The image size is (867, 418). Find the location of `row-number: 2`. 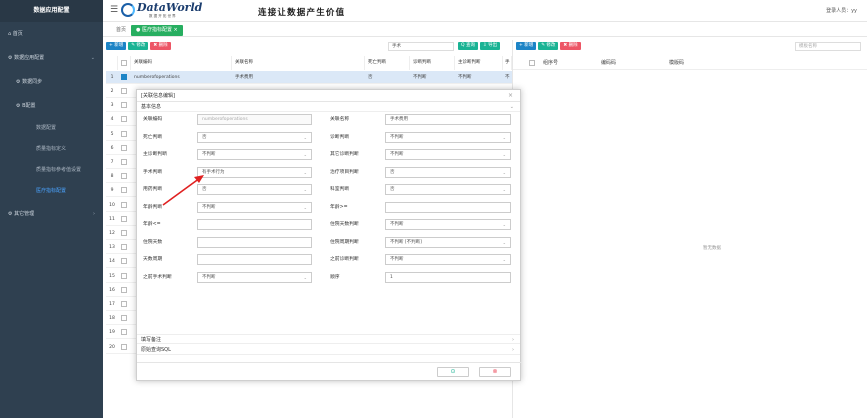

row-number: 2 is located at coordinates (112, 91).